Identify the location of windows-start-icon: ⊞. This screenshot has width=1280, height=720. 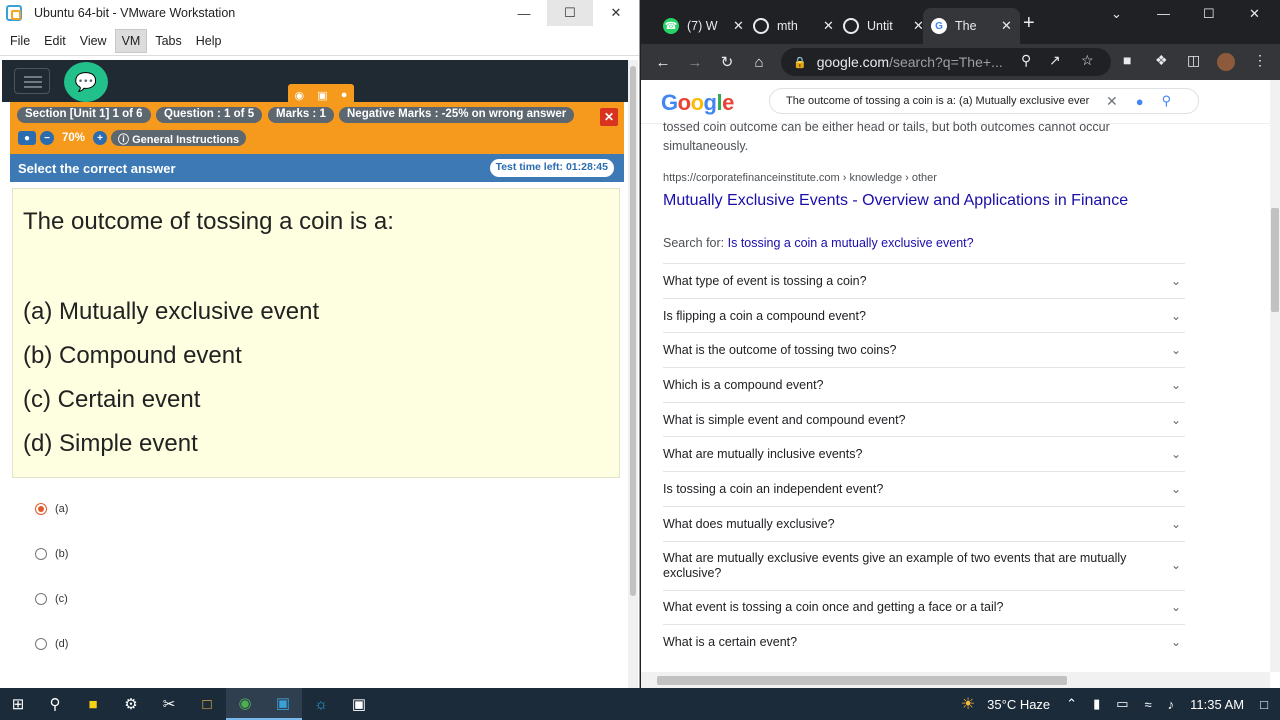
(18, 704).